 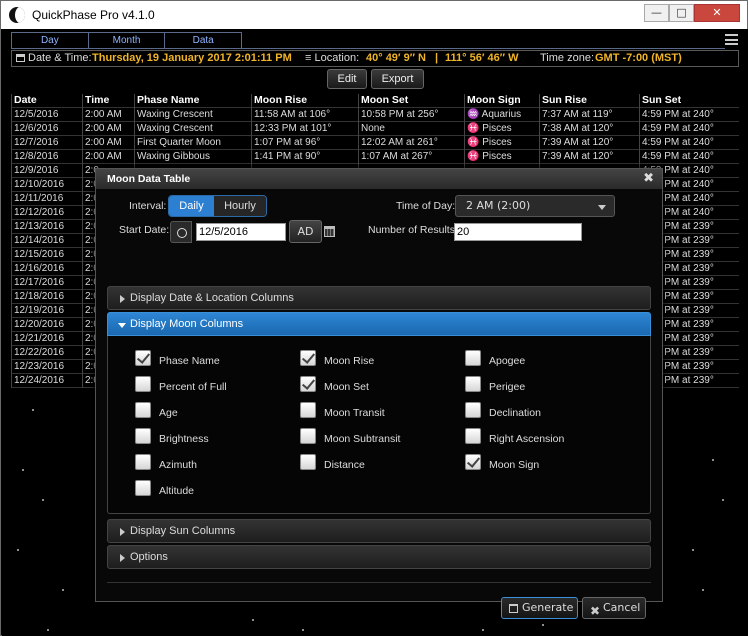 I want to click on column-header: Moon Rise, so click(x=304, y=101).